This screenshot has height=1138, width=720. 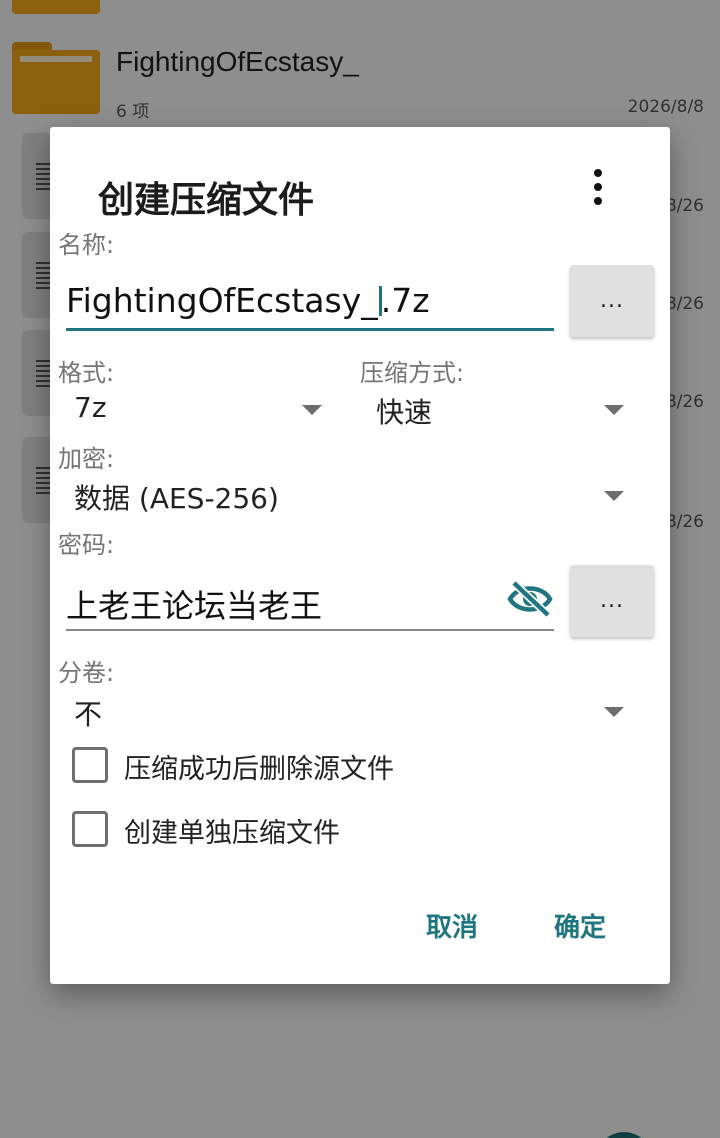 I want to click on delete-source-option: 压缩成功后删除源文件, so click(x=282, y=765).